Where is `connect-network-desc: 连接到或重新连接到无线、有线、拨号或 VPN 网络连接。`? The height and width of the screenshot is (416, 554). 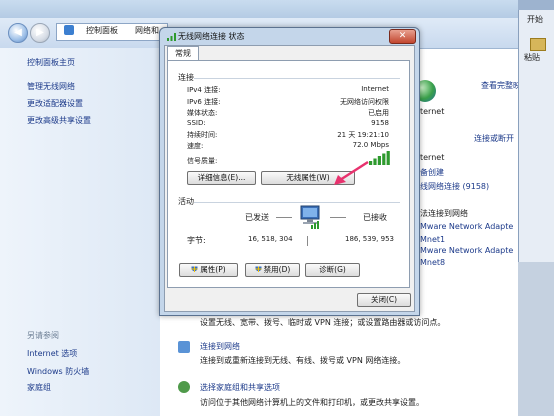 connect-network-desc: 连接到或重新连接到无线、有线、拨号或 VPN 网络连接。 is located at coordinates (303, 360).